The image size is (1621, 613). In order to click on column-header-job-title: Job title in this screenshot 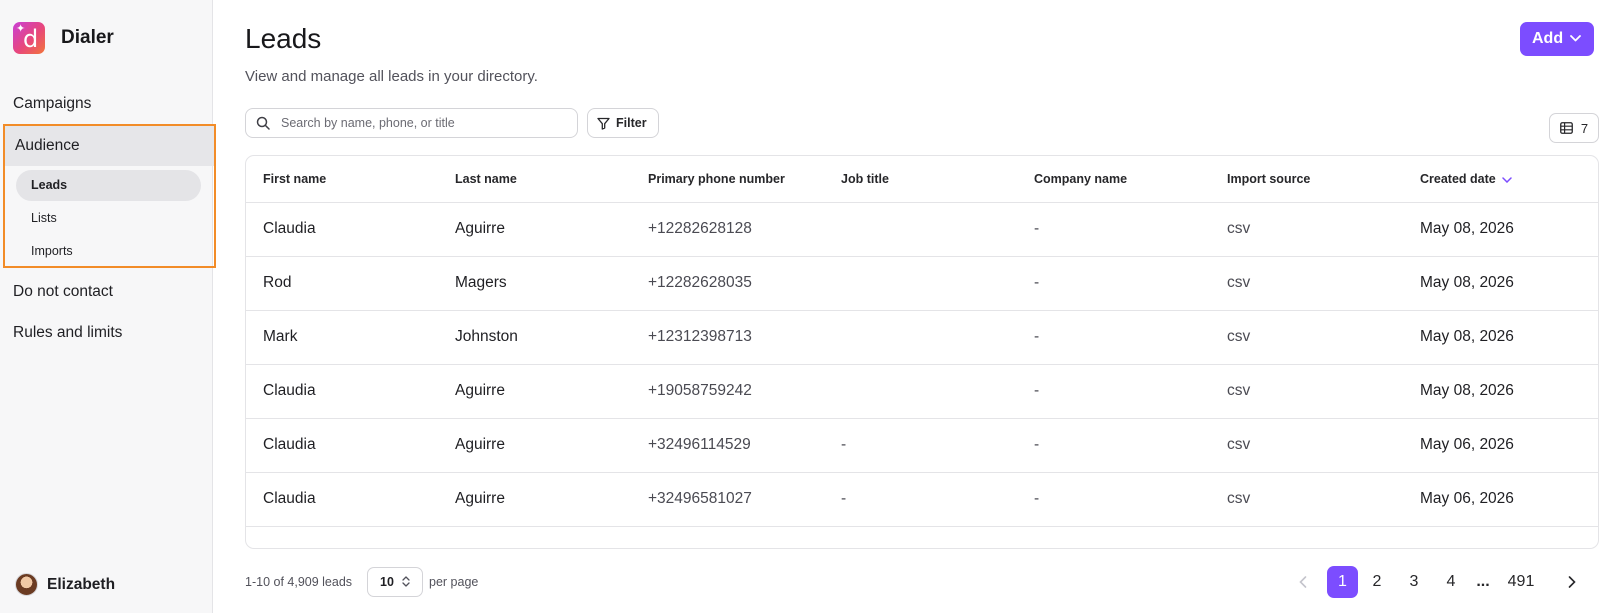, I will do `click(920, 179)`.